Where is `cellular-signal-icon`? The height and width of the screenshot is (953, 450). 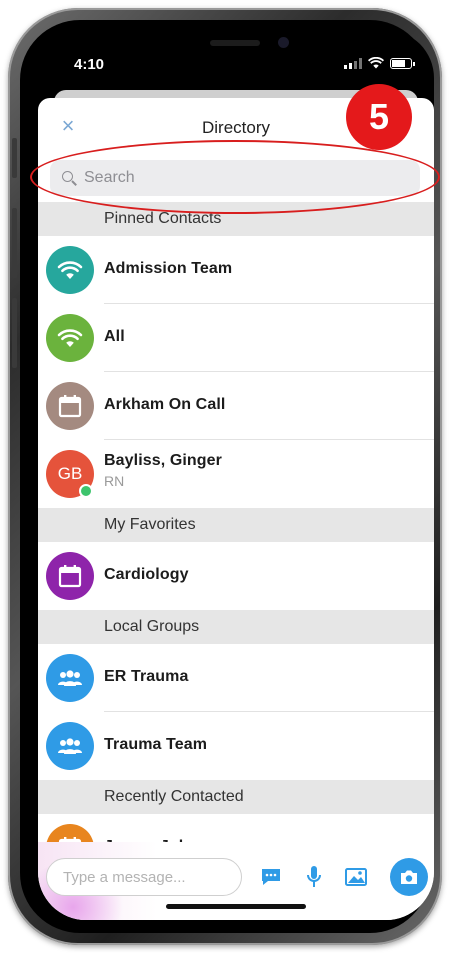
cellular-signal-icon is located at coordinates (353, 63).